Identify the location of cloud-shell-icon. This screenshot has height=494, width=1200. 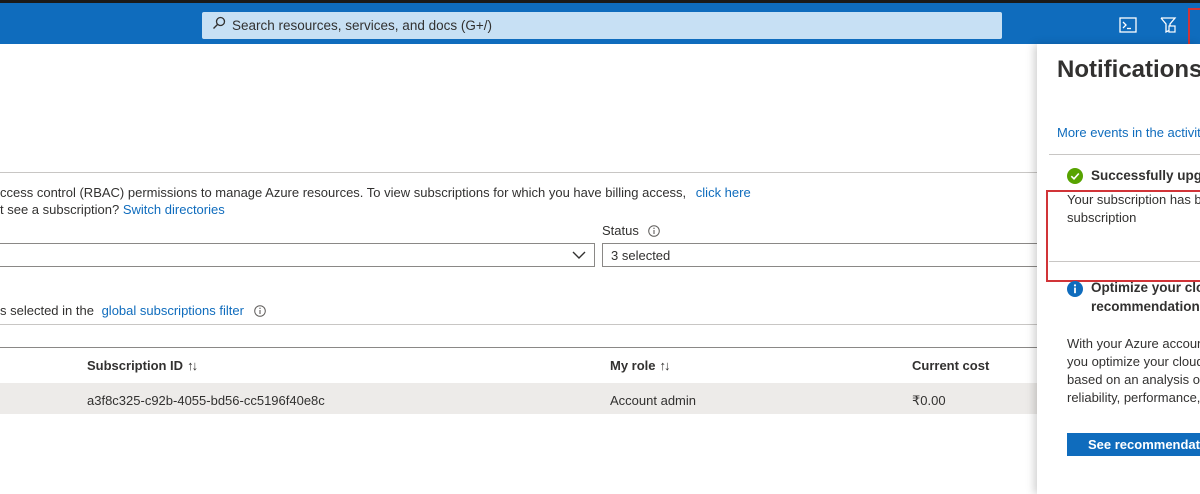
(1128, 25).